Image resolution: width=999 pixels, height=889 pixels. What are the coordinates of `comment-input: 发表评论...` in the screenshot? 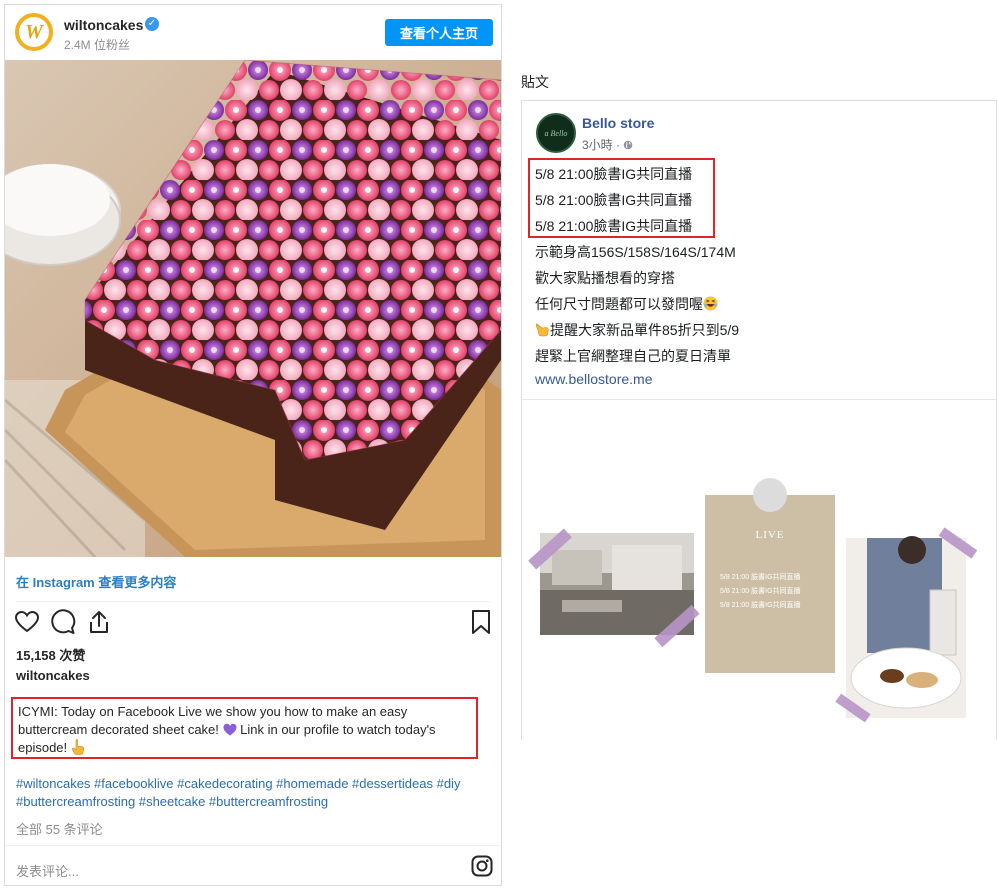 It's located at (47, 870).